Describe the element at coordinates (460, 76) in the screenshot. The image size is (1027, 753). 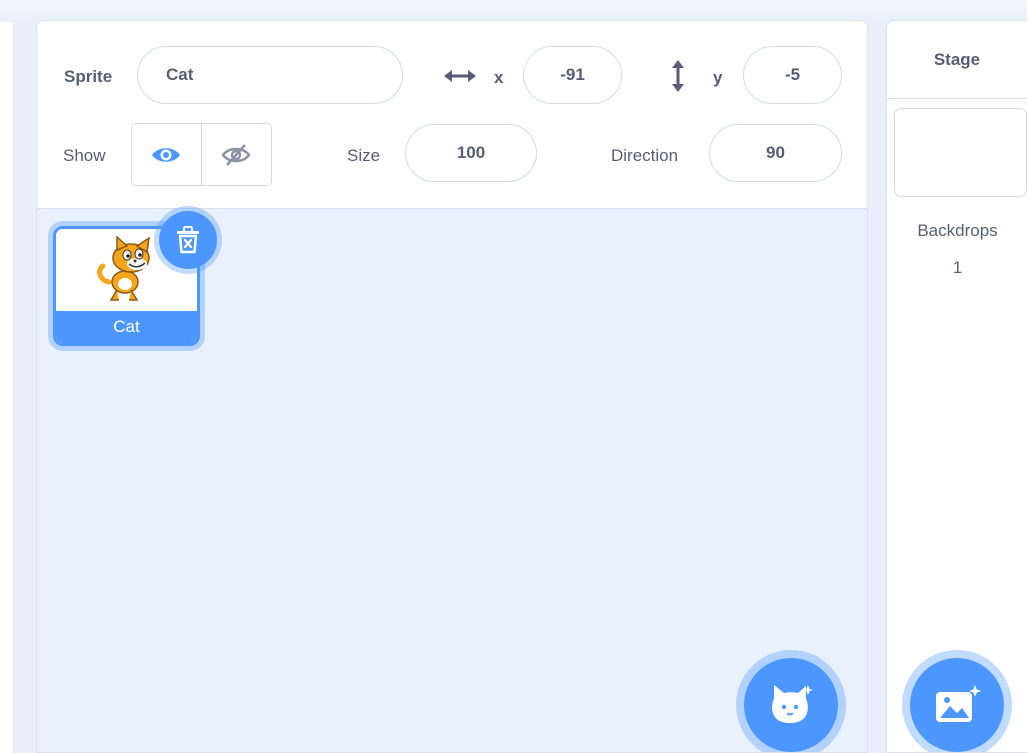
I see `arrows-horizontal-icon` at that location.